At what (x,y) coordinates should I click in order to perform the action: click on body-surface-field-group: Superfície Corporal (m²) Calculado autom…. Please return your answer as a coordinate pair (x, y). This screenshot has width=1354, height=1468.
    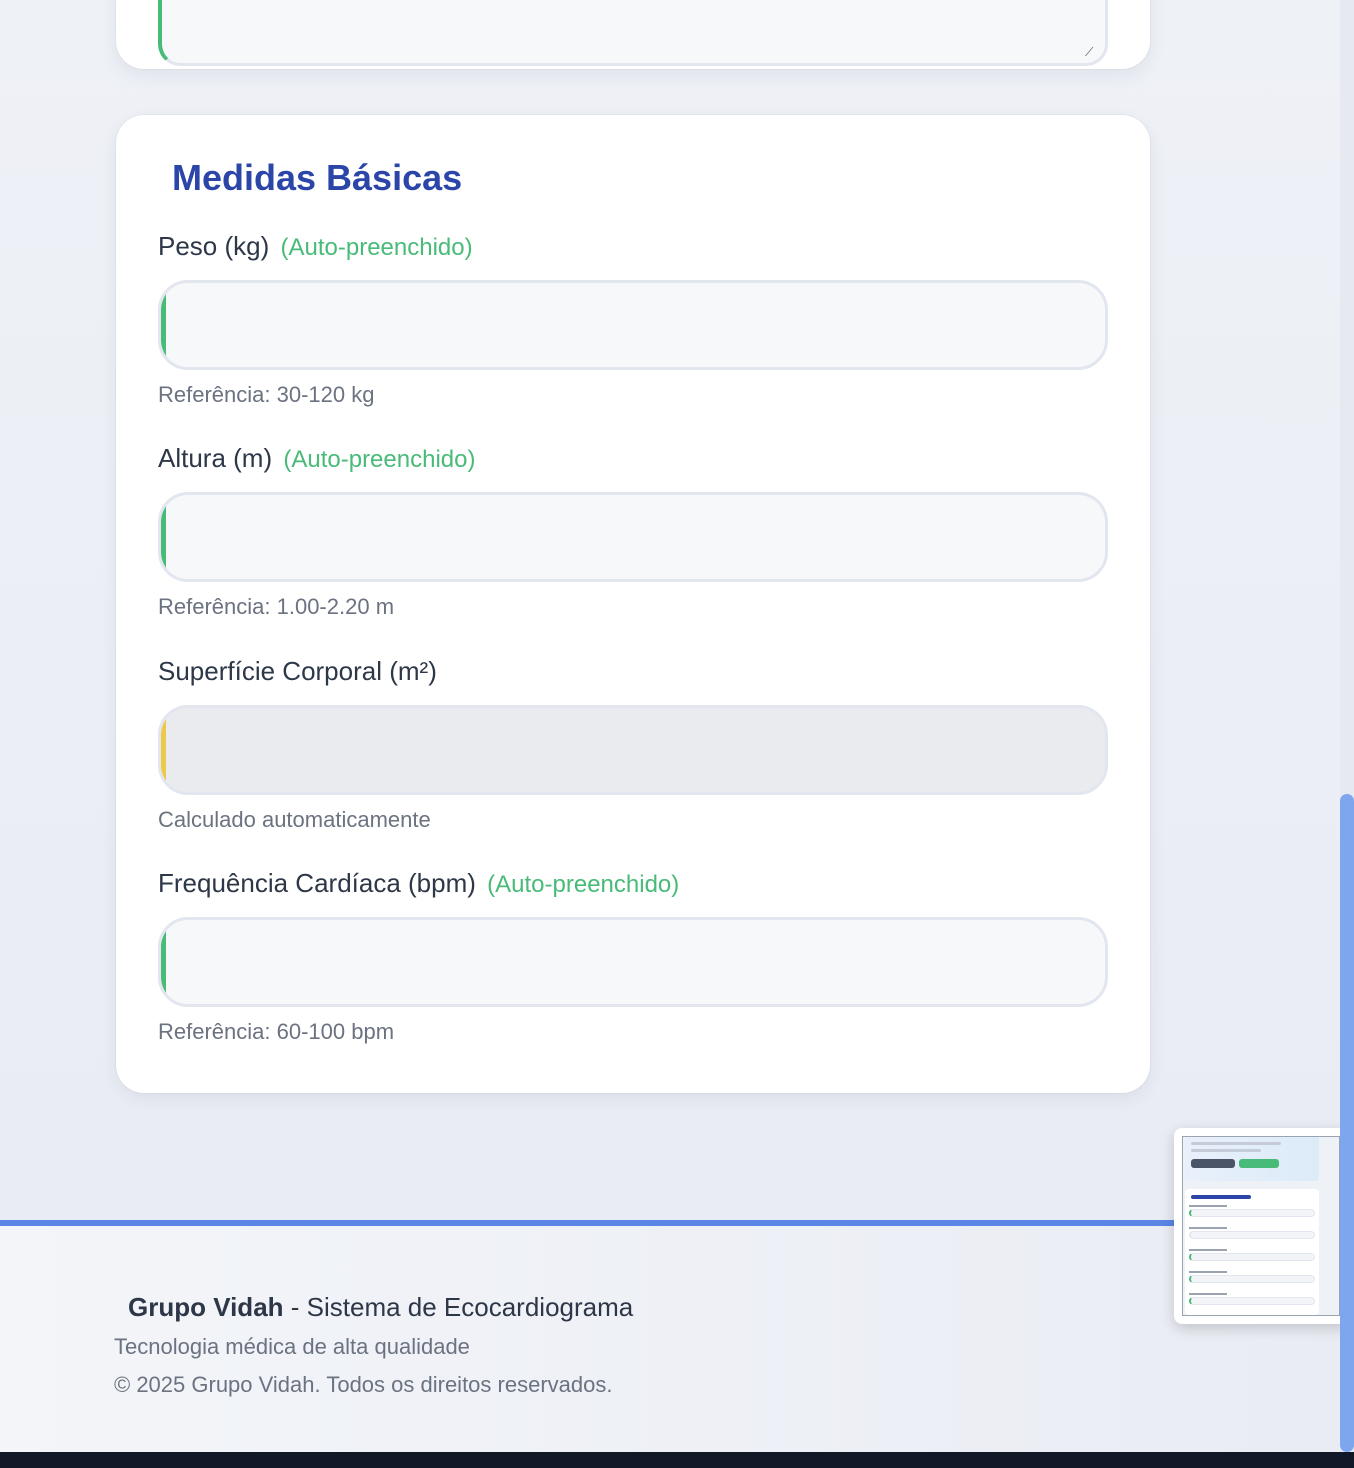
    Looking at the image, I should click on (633, 743).